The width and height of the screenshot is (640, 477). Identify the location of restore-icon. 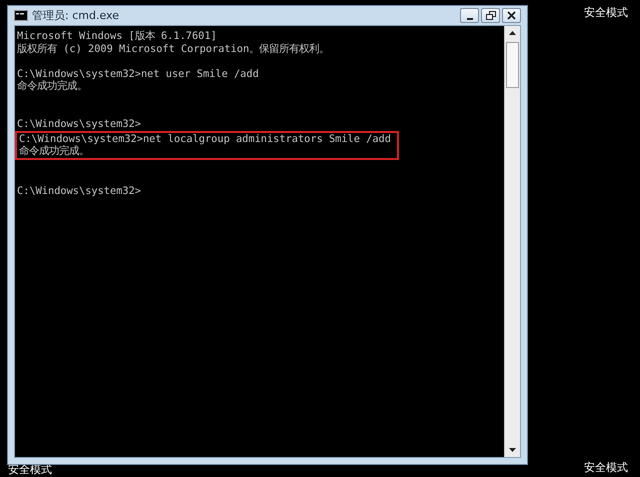
(491, 15).